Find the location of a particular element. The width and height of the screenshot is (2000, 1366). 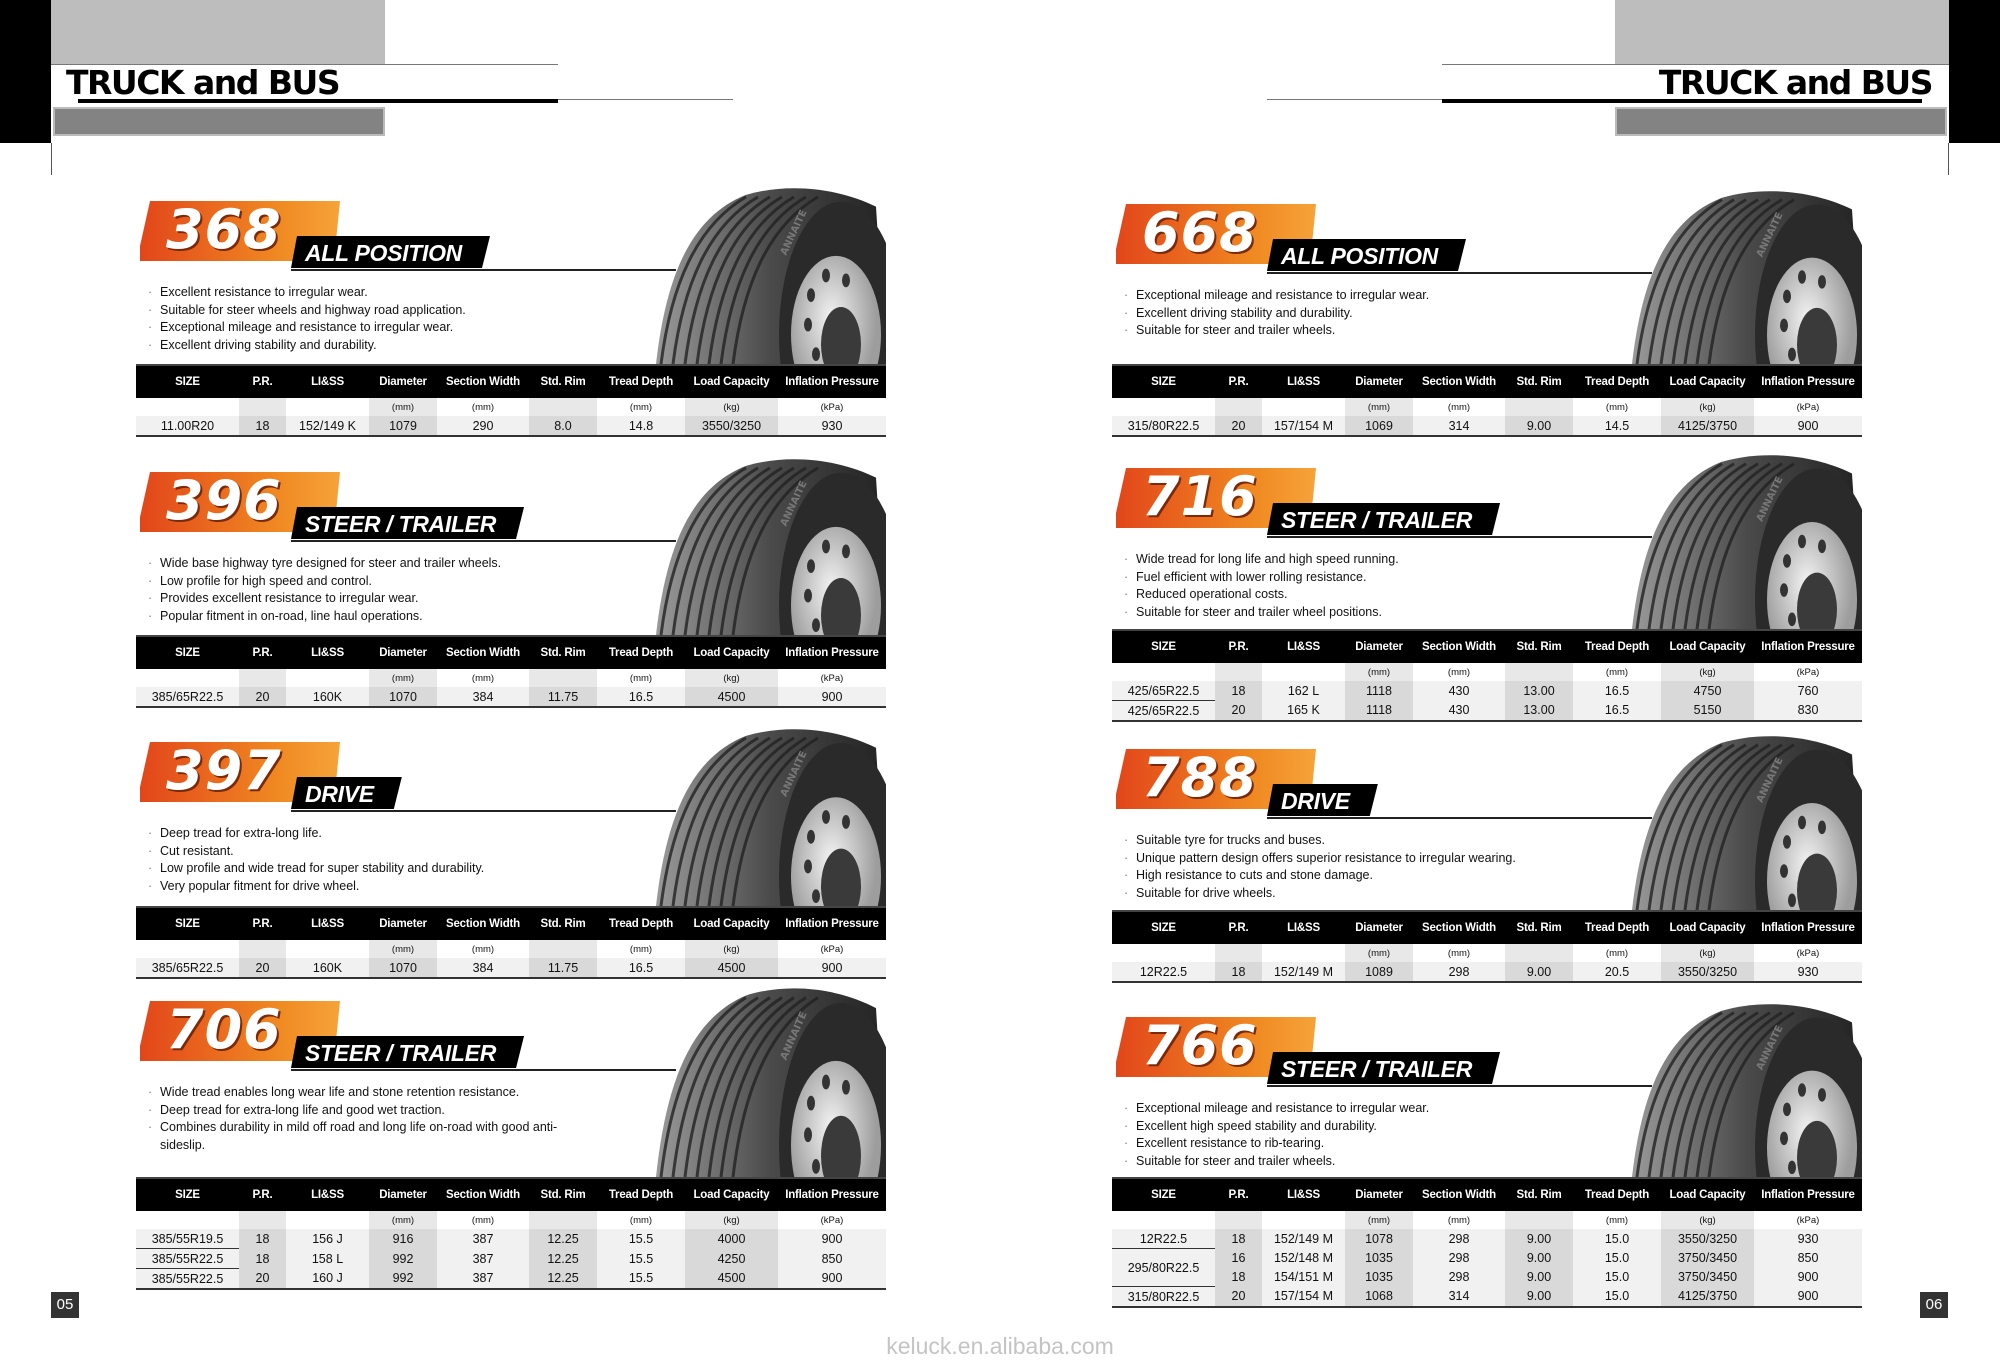

table-cell: 1118 is located at coordinates (1379, 710).